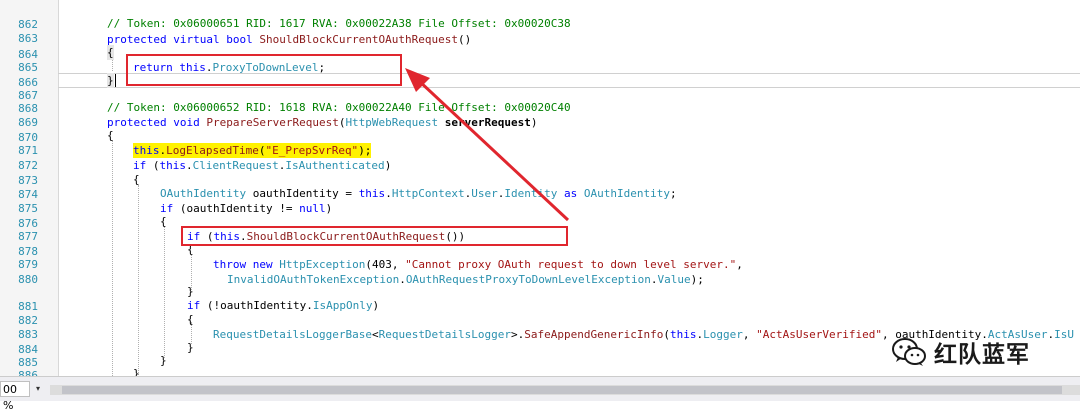 This screenshot has height=414, width=1080. I want to click on editor-status-bar: 00 % ▾, so click(540, 394).